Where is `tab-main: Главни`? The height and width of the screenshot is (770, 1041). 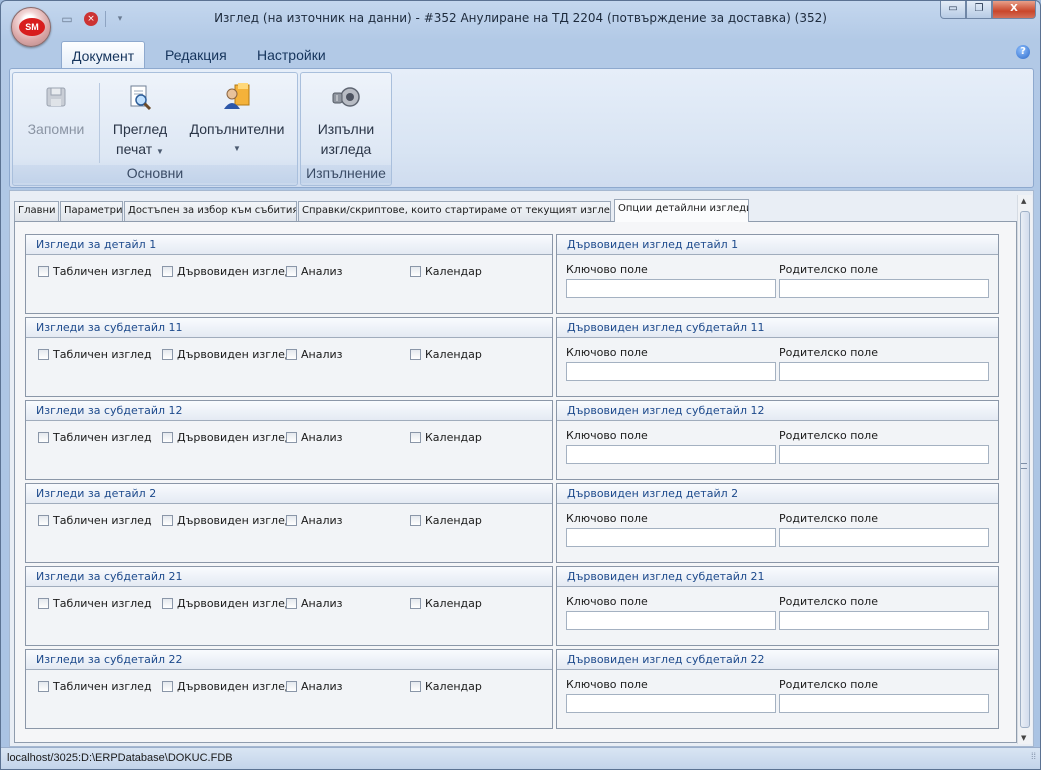
tab-main: Главни is located at coordinates (36, 211).